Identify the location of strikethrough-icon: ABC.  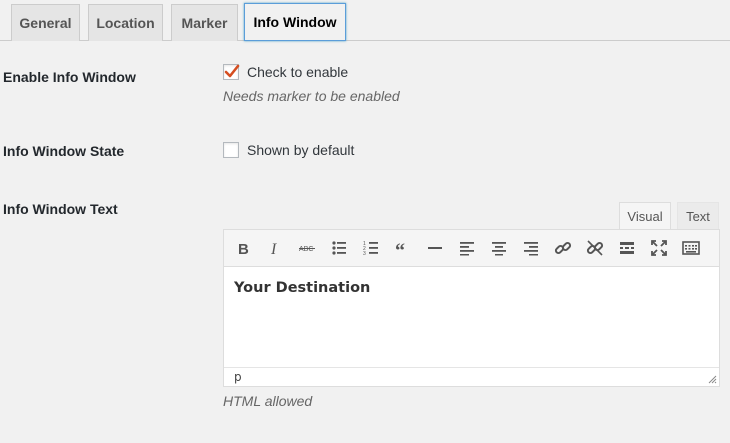
(307, 248).